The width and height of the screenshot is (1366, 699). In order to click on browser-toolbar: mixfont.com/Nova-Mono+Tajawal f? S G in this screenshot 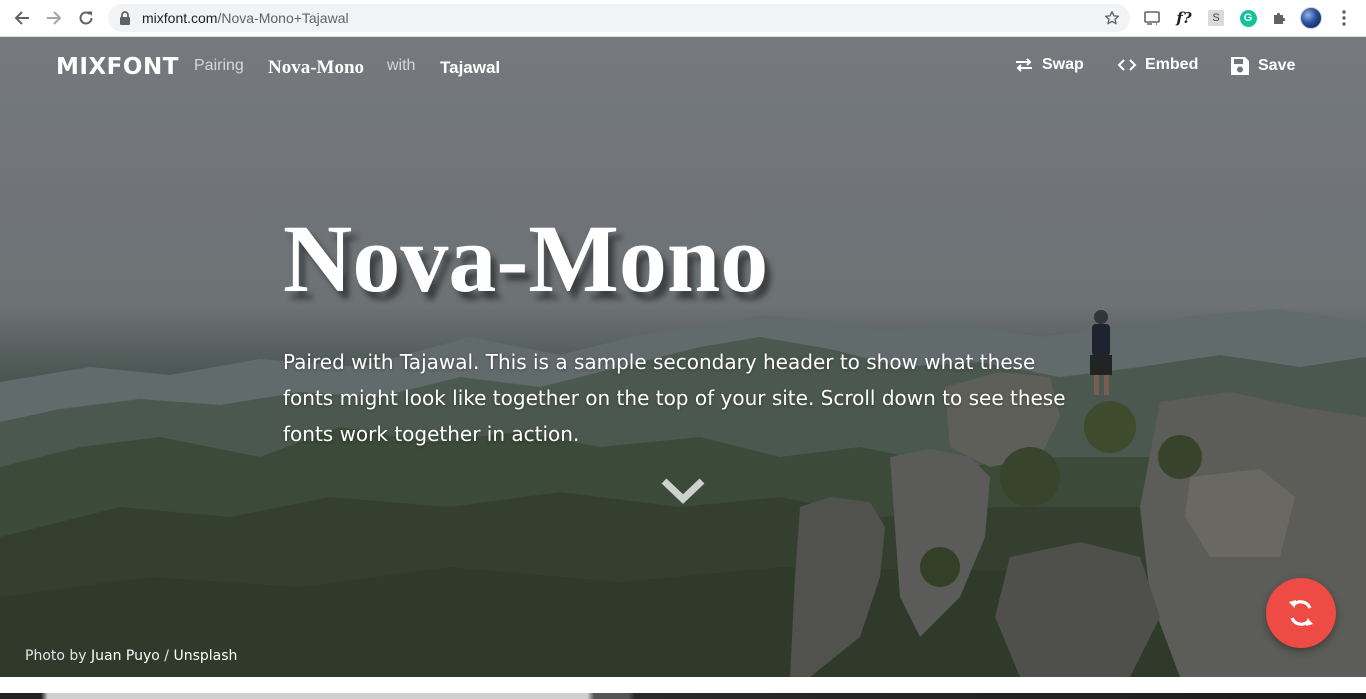, I will do `click(683, 18)`.